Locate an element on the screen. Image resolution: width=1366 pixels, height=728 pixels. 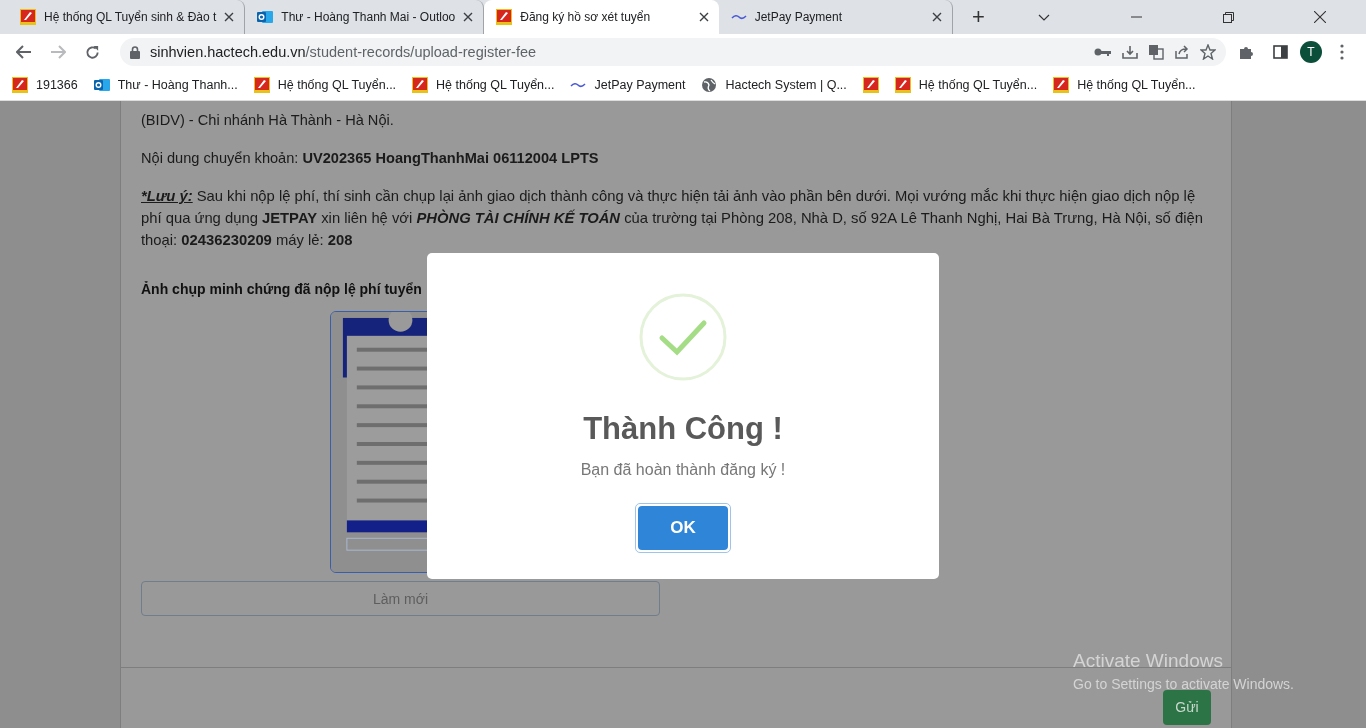
more-icon is located at coordinates (1342, 52).